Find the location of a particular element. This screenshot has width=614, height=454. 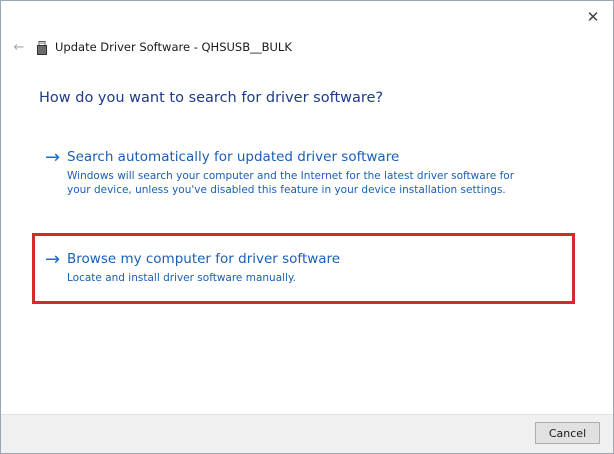

usb-device-icon is located at coordinates (42, 47).